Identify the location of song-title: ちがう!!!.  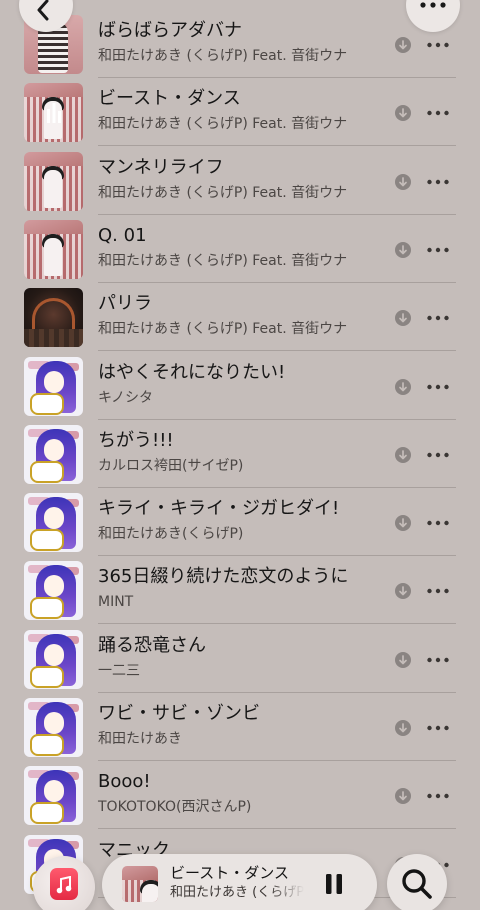
(136, 440).